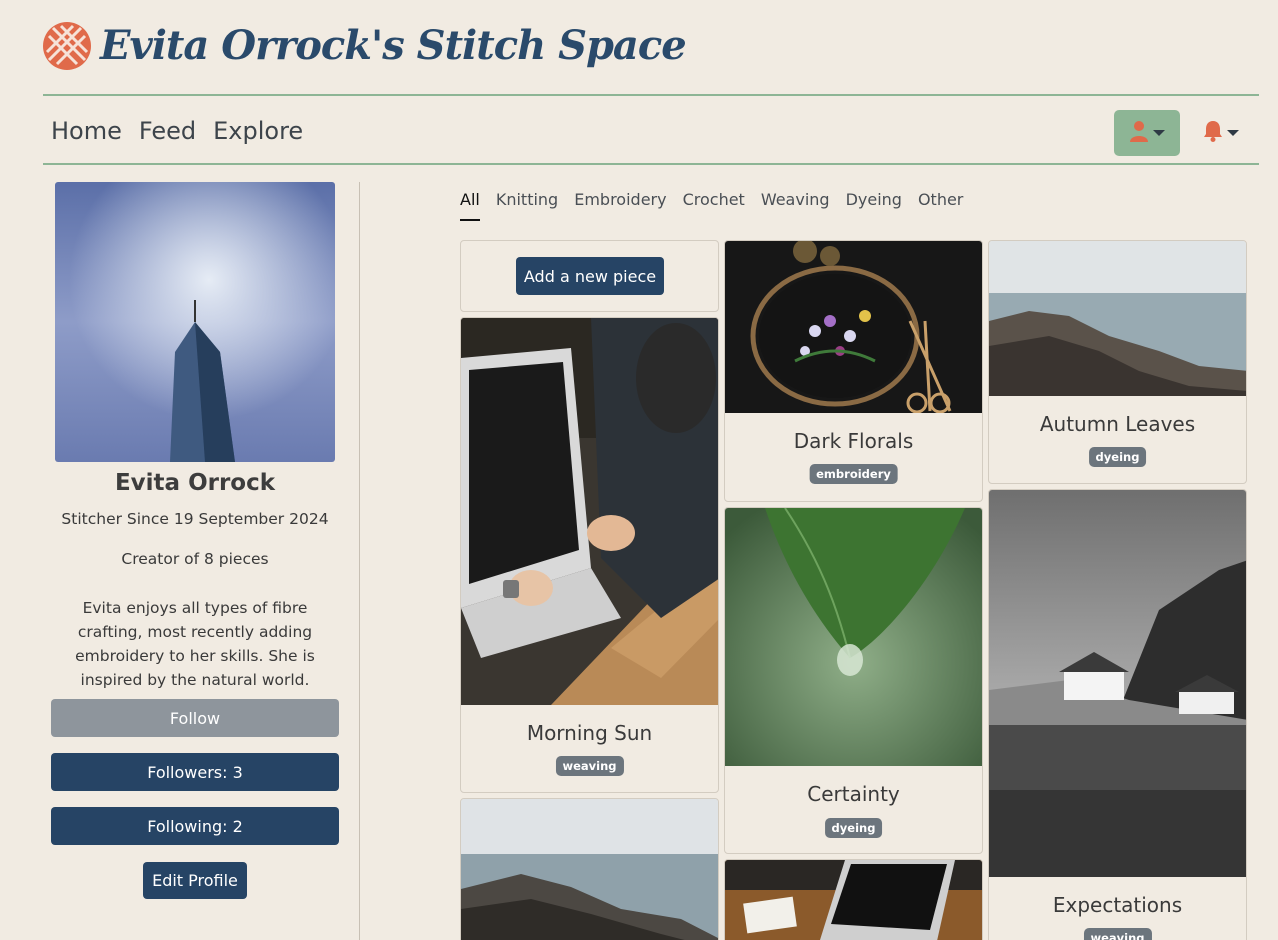 Image resolution: width=1278 pixels, height=940 pixels. I want to click on add-piece-card: Add a new piece, so click(589, 276).